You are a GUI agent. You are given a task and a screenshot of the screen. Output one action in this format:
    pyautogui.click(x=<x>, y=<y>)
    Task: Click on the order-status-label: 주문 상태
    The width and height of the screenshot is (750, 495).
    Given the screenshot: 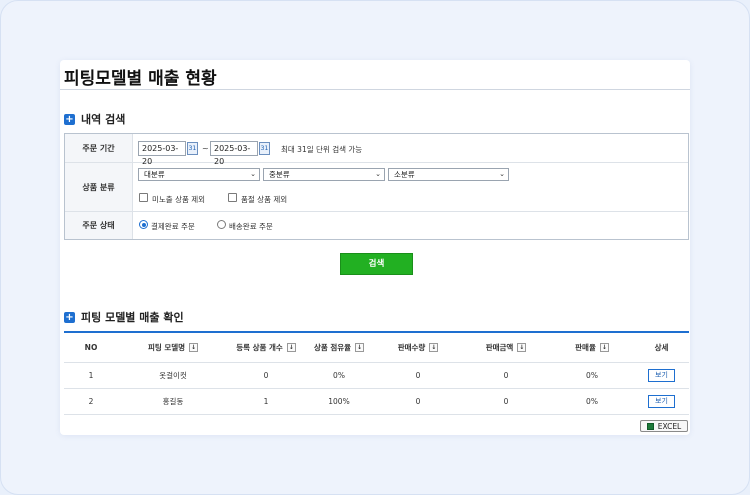 What is the action you would take?
    pyautogui.click(x=99, y=225)
    